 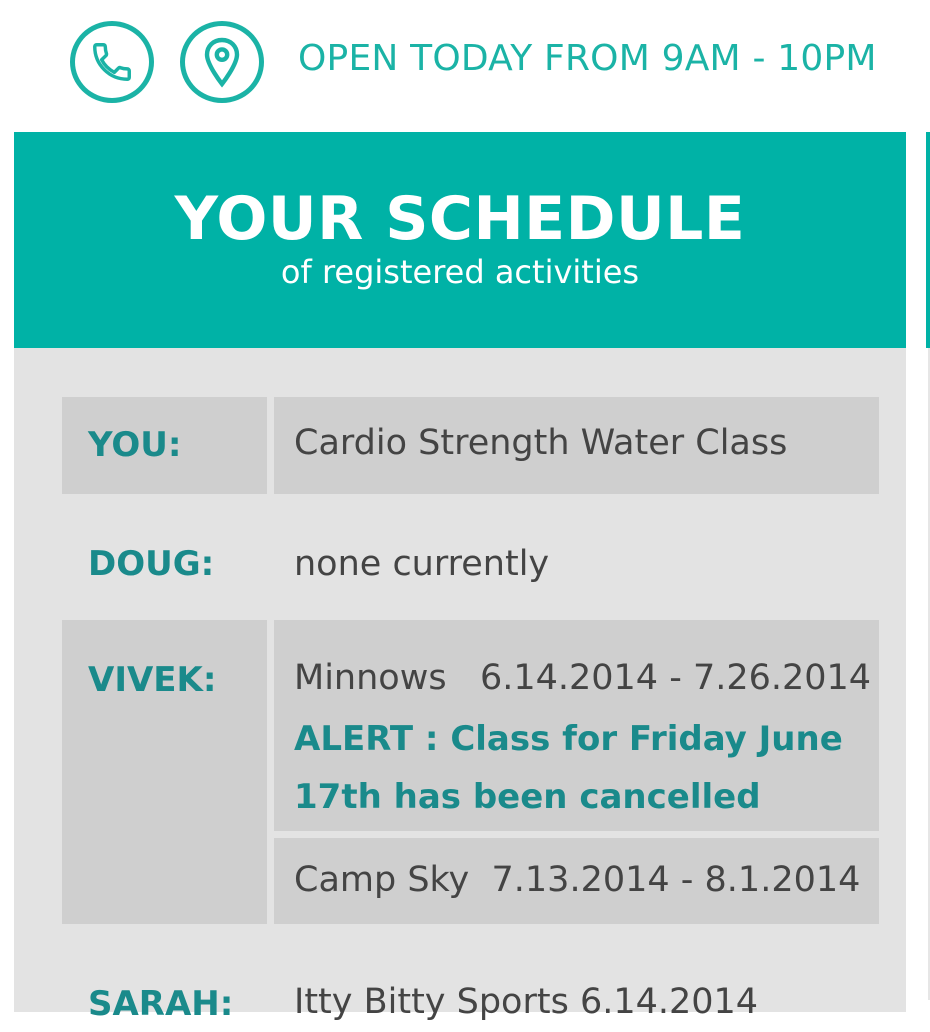 What do you see at coordinates (161, 1004) in the screenshot?
I see `member-name: SARAH:` at bounding box center [161, 1004].